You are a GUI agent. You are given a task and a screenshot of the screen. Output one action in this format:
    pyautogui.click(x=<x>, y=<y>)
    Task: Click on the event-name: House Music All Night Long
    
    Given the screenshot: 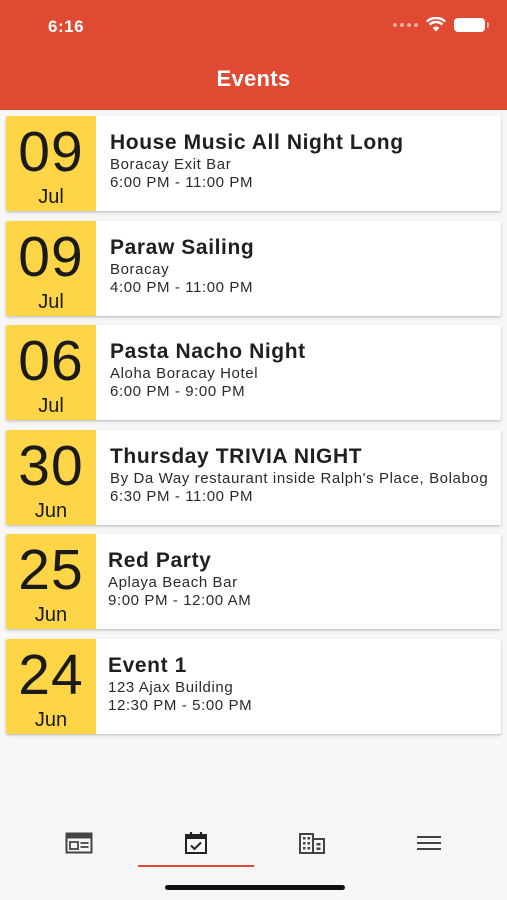 What is the action you would take?
    pyautogui.click(x=257, y=142)
    